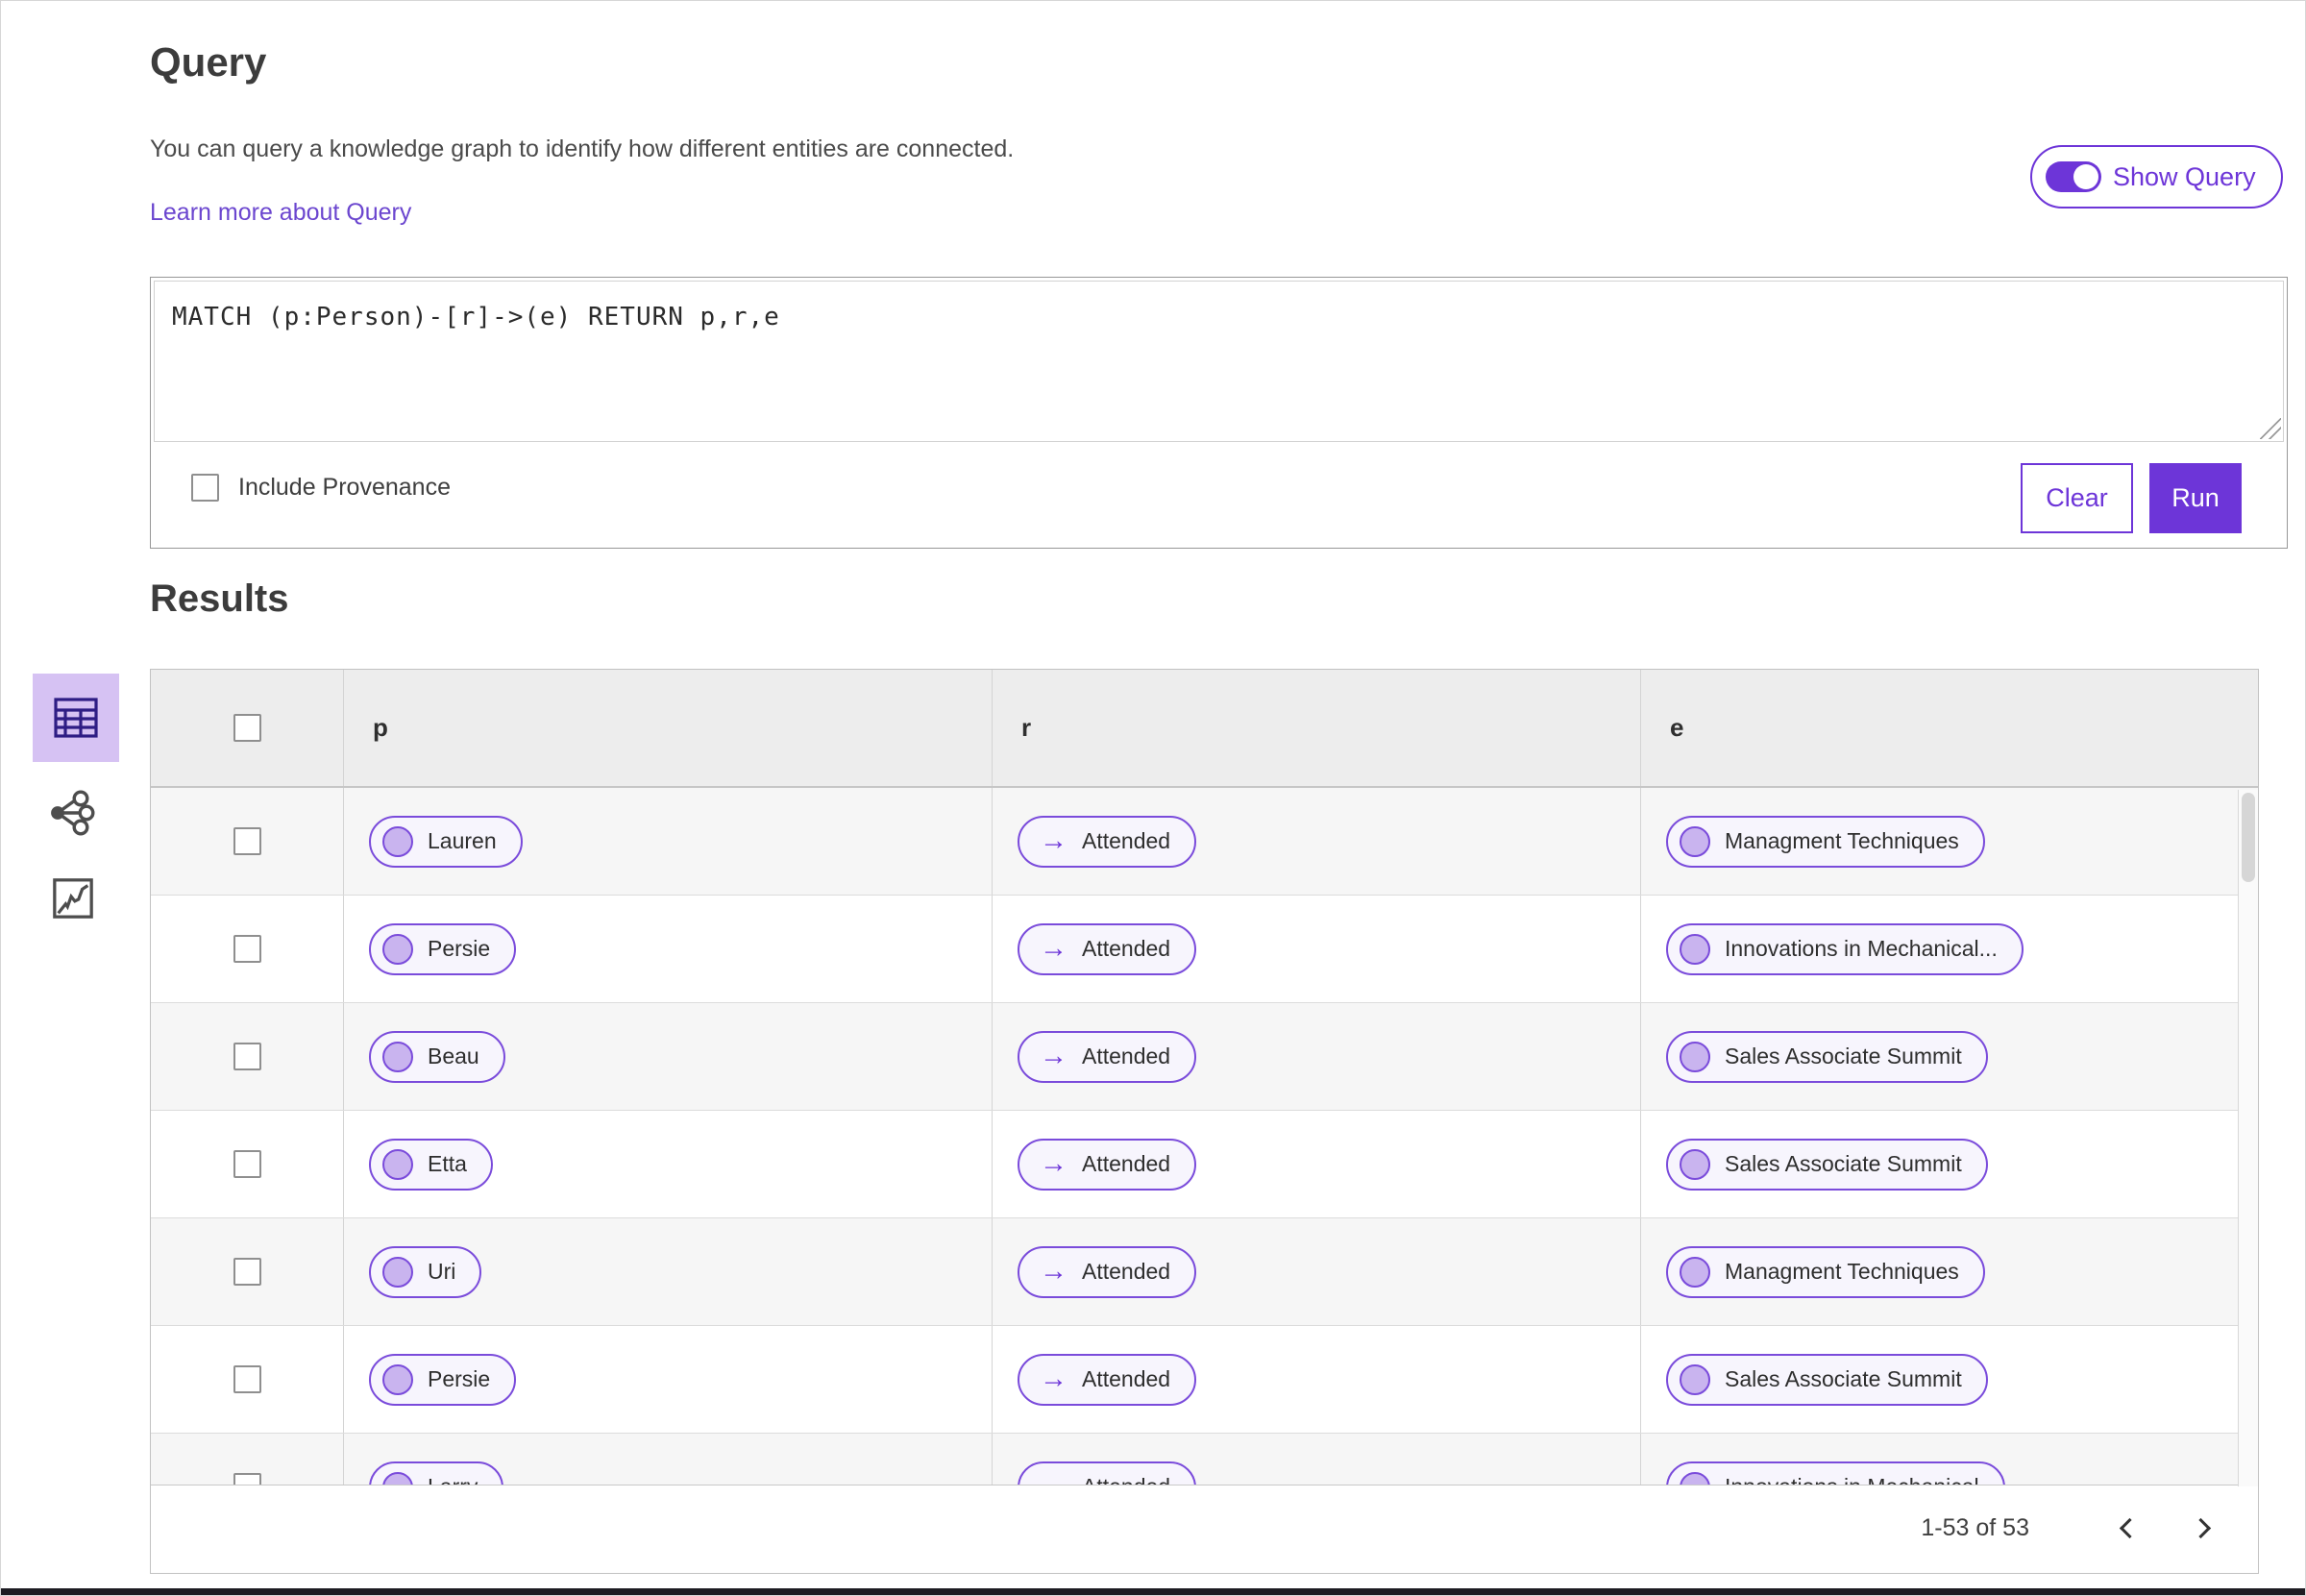 This screenshot has width=2306, height=1596. I want to click on entity-pill: Larry, so click(436, 1473).